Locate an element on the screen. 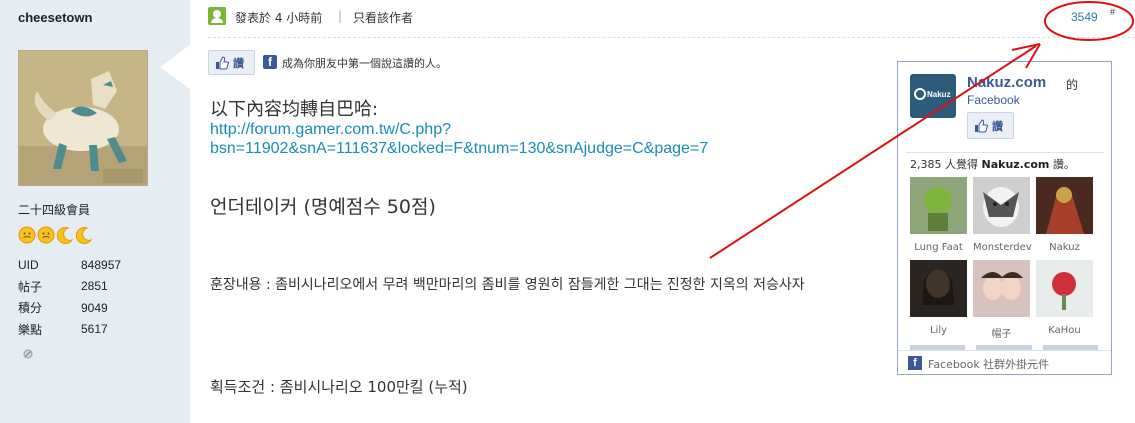 The width and height of the screenshot is (1135, 423). post-number-suffix: # is located at coordinates (1113, 12).